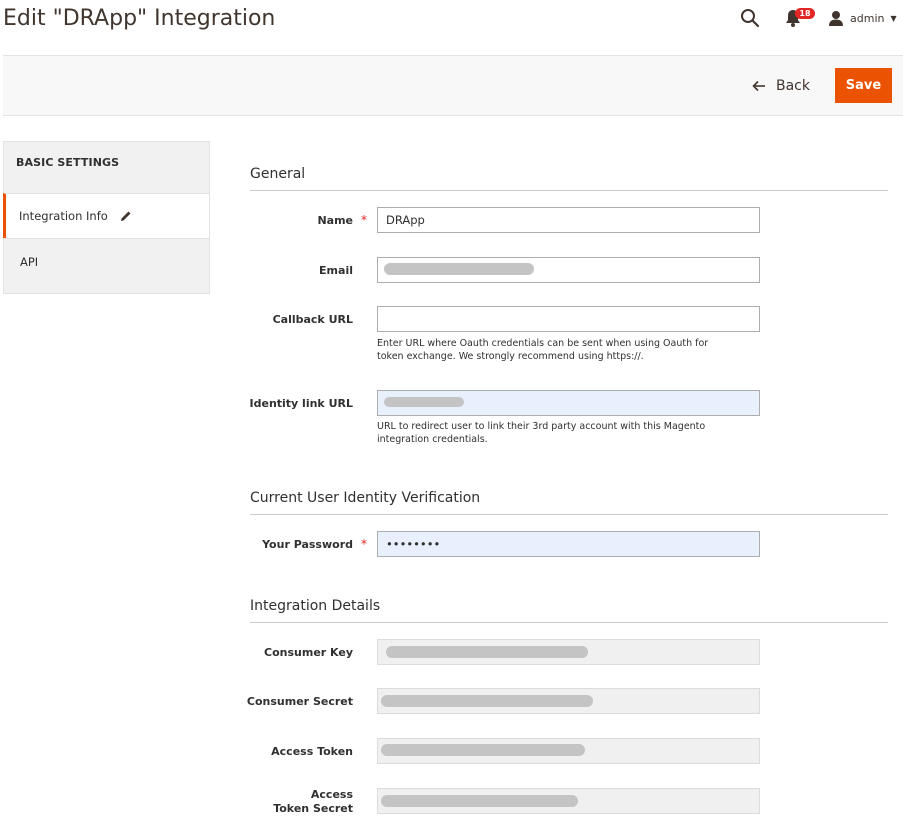  What do you see at coordinates (336, 270) in the screenshot?
I see `email-label: Email` at bounding box center [336, 270].